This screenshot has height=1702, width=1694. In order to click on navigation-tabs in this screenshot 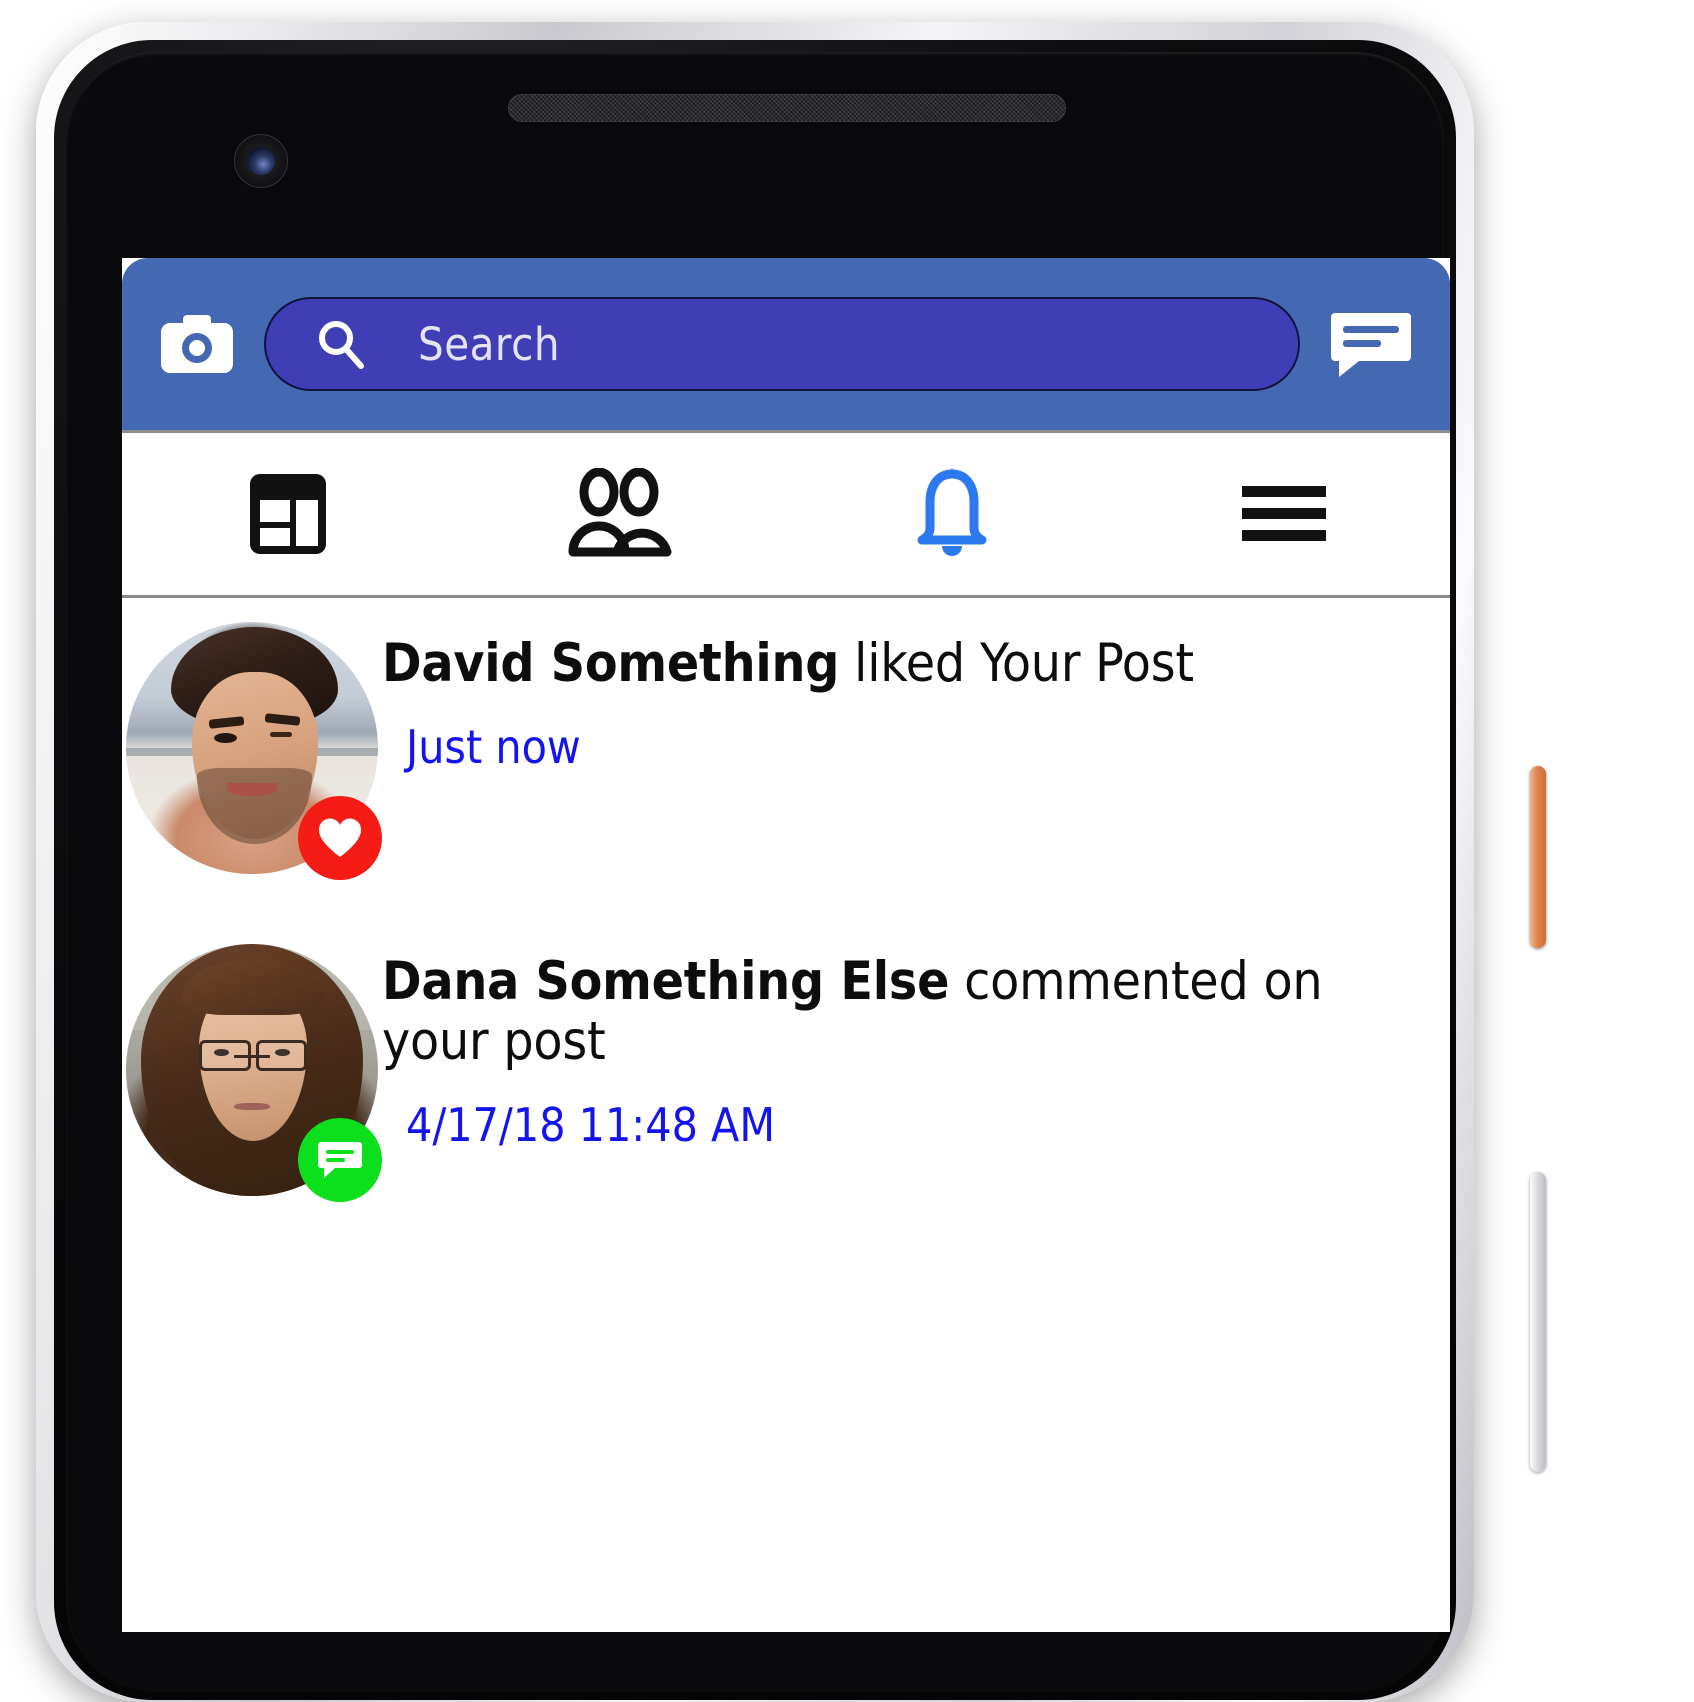, I will do `click(786, 514)`.